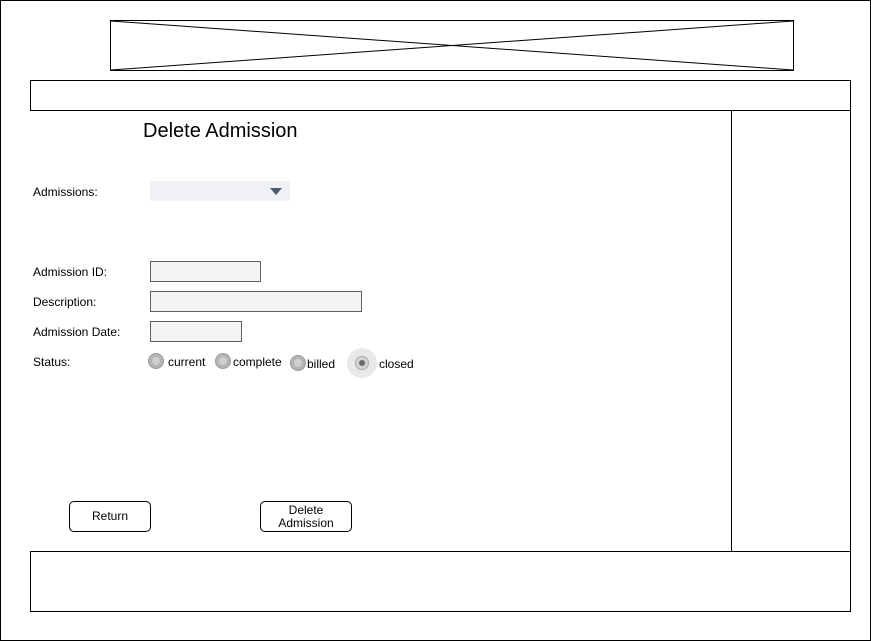  What do you see at coordinates (205, 271) in the screenshot?
I see `admission-id-field` at bounding box center [205, 271].